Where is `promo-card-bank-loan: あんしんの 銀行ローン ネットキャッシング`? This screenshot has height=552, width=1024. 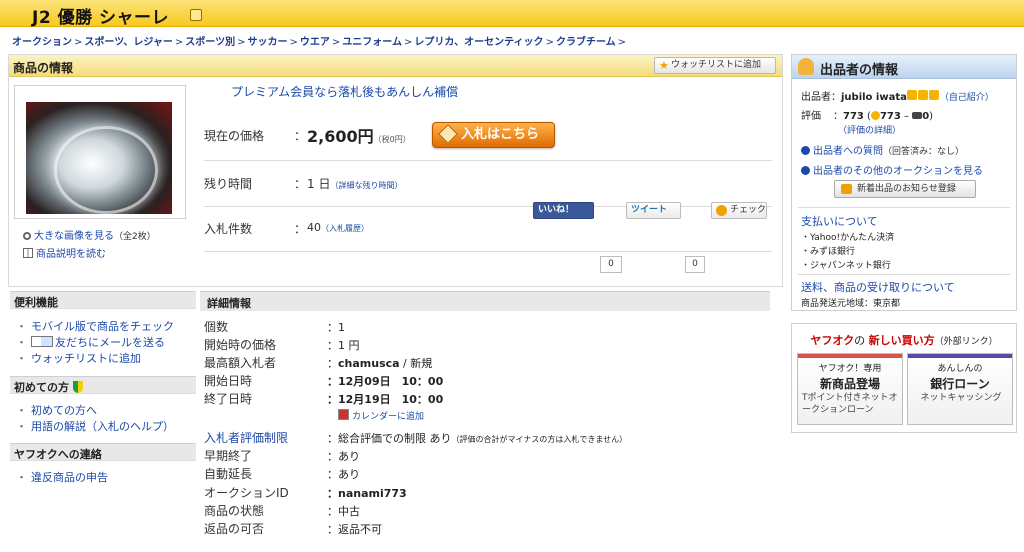
promo-card-bank-loan: あんしんの 銀行ローン ネットキャッシング is located at coordinates (960, 389).